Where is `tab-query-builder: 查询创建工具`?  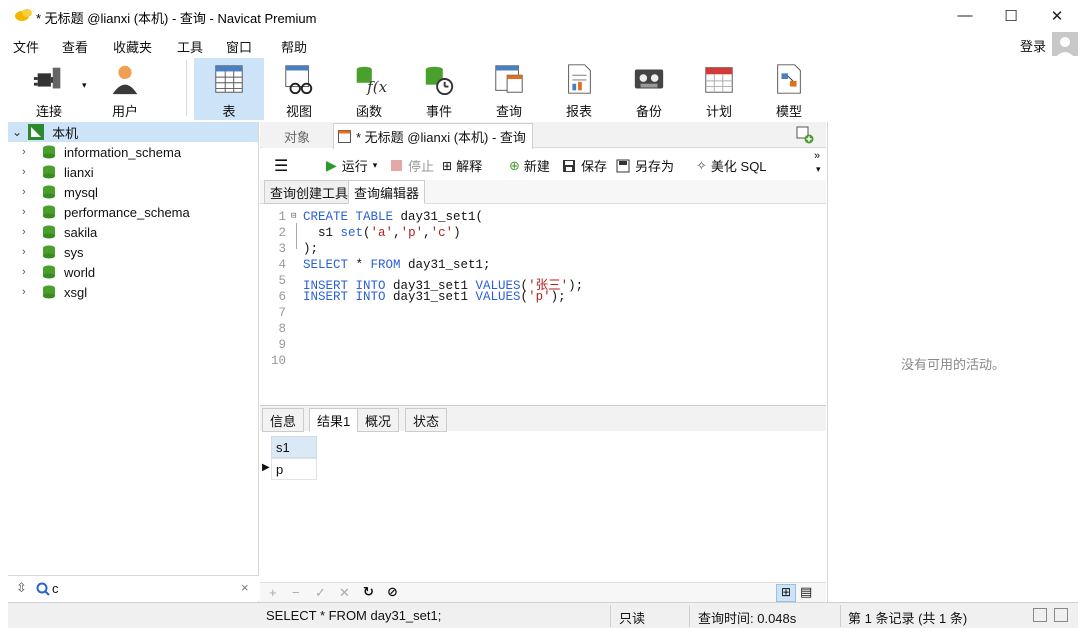
tab-query-builder: 查询创建工具 is located at coordinates (309, 192).